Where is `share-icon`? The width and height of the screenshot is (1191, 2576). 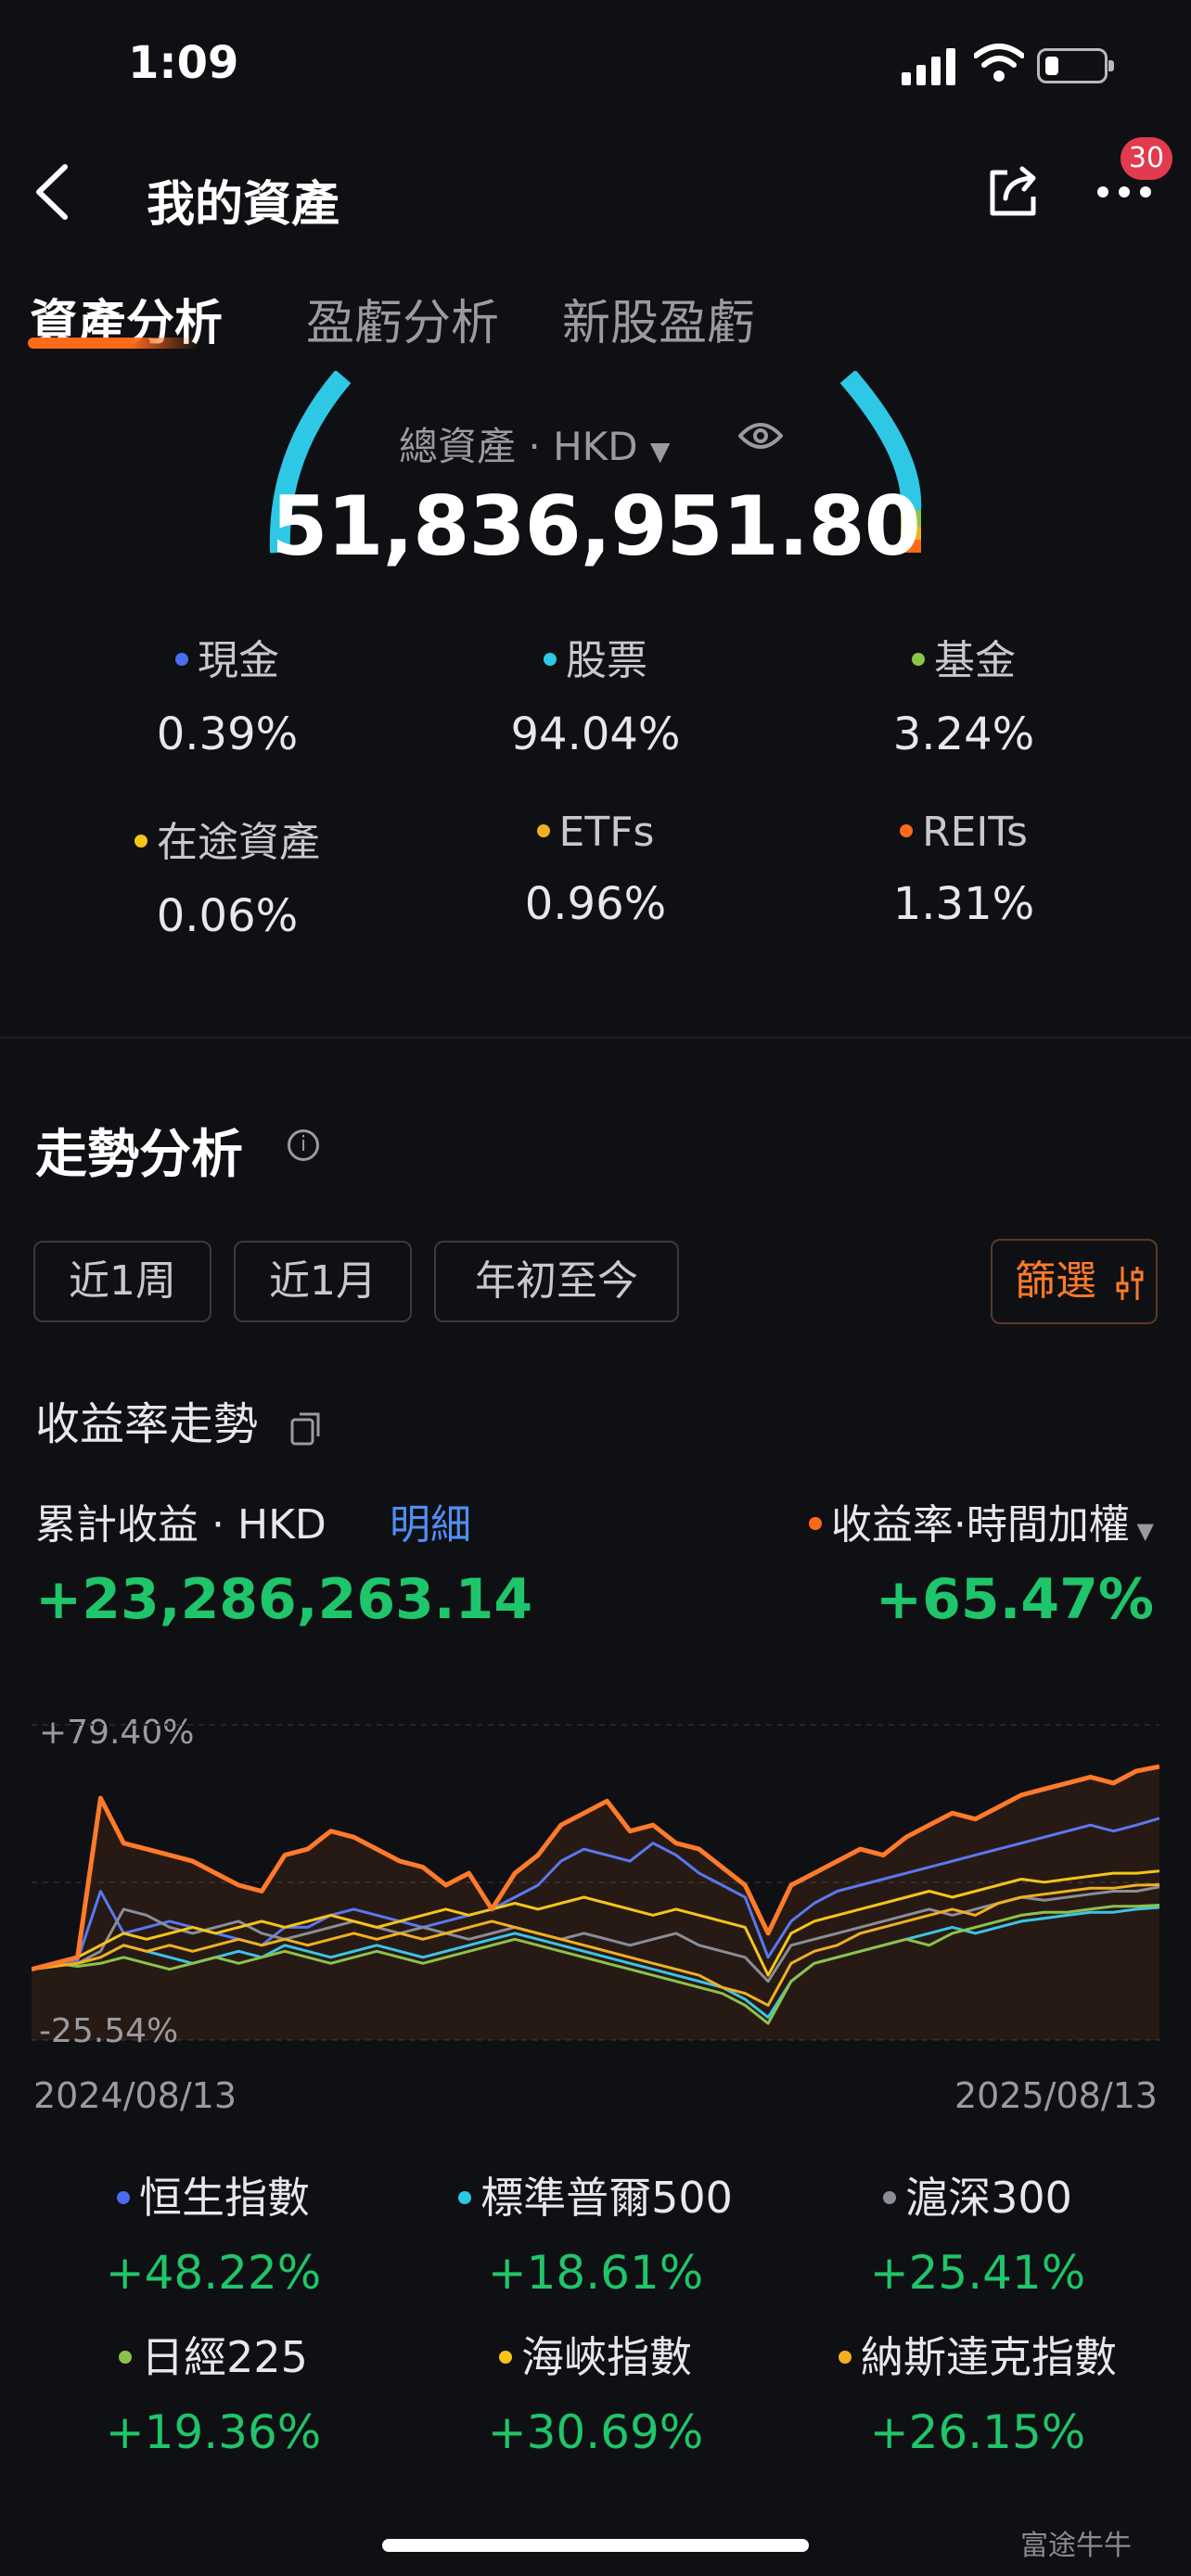
share-icon is located at coordinates (1014, 190).